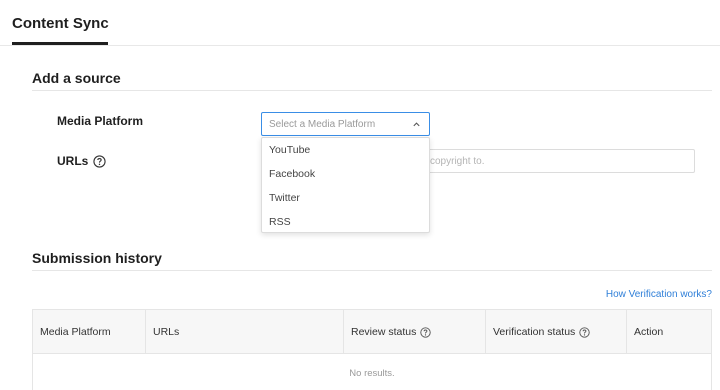 Image resolution: width=720 pixels, height=390 pixels. Describe the element at coordinates (75, 332) in the screenshot. I see `column-header-label: Media Platform` at that location.